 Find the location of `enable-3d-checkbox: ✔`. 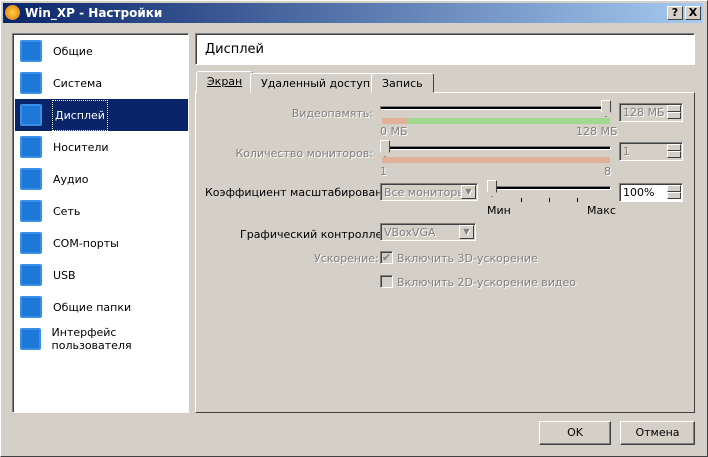

enable-3d-checkbox: ✔ is located at coordinates (386, 257).